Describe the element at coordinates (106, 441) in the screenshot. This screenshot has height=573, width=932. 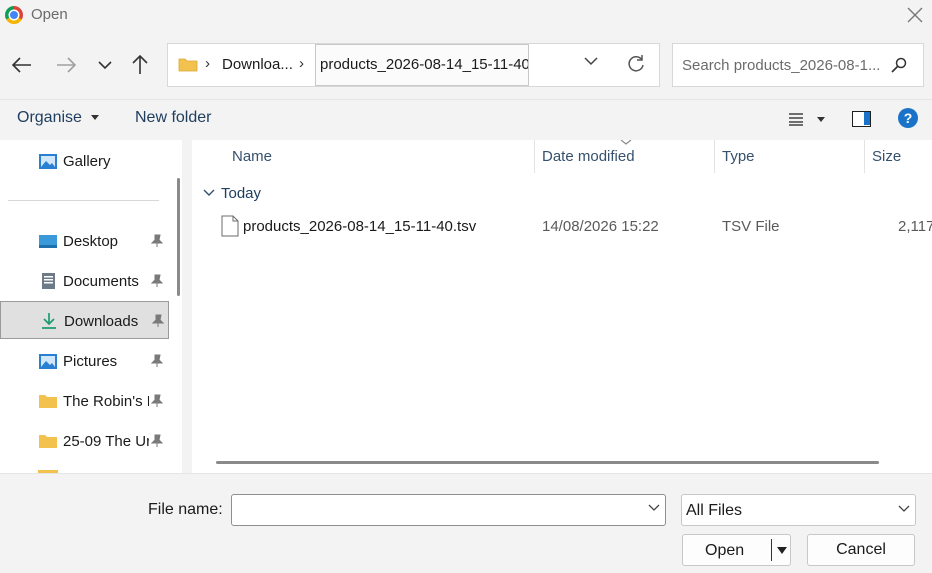
I see `sidebar-item-label: 25-09 The Ur` at that location.